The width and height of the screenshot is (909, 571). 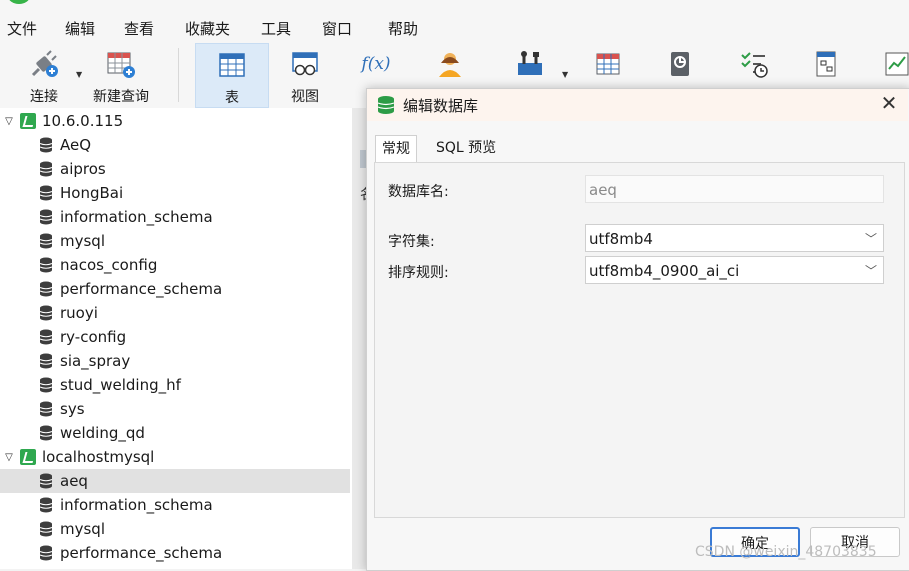 I want to click on connection-name: 10.6.0.115, so click(x=83, y=121).